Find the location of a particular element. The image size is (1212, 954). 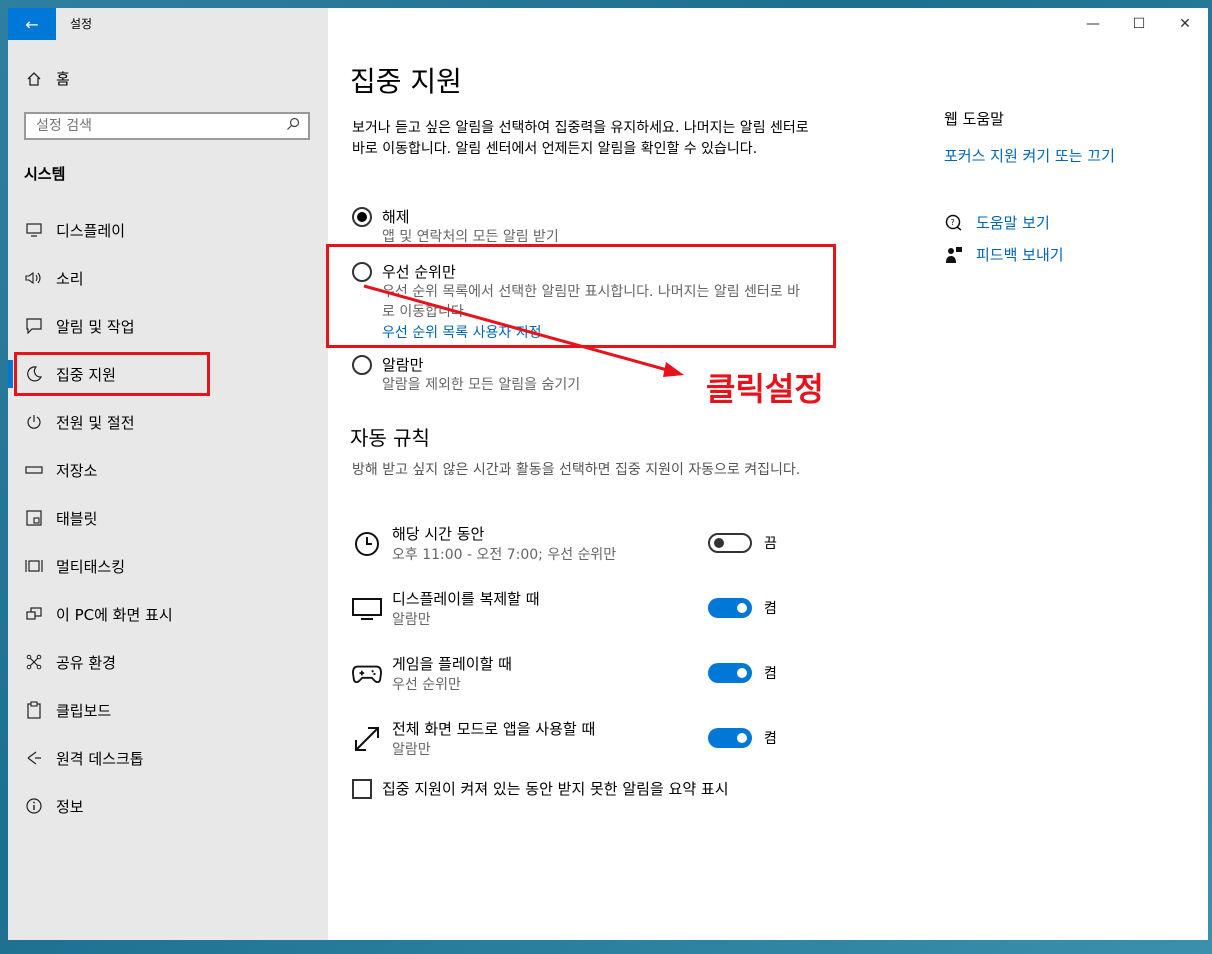

sidebar-item-label: 전원 및 절전 is located at coordinates (95, 422).